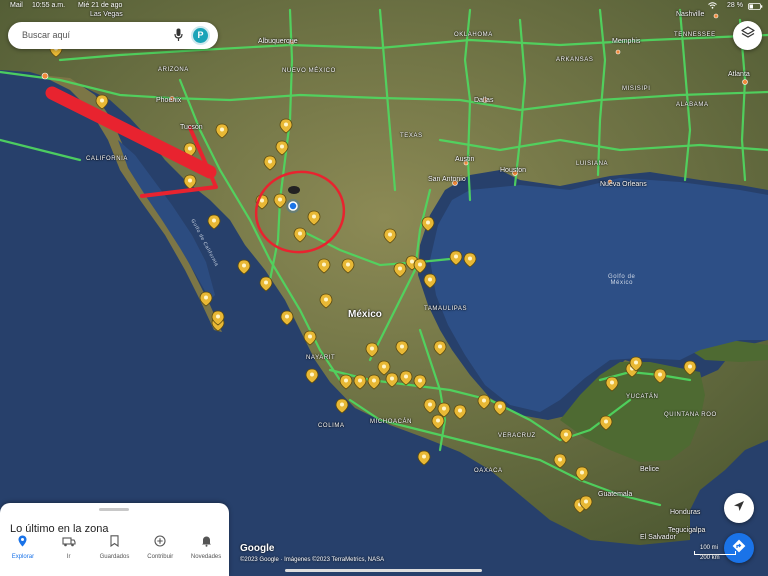 The height and width of the screenshot is (576, 768). I want to click on bell-icon, so click(206, 543).